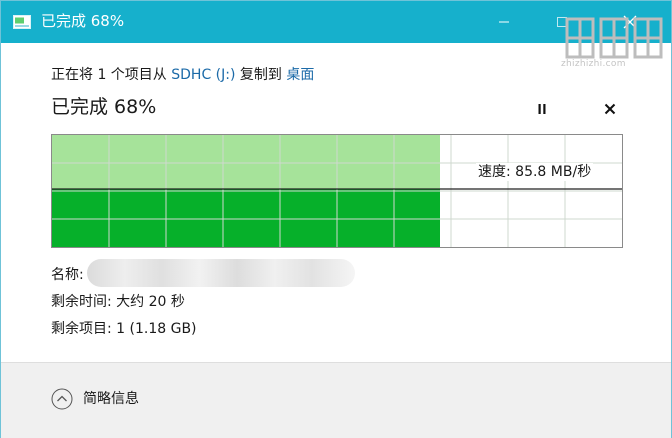 The width and height of the screenshot is (672, 438). Describe the element at coordinates (221, 273) in the screenshot. I see `blurred-file-name` at that location.